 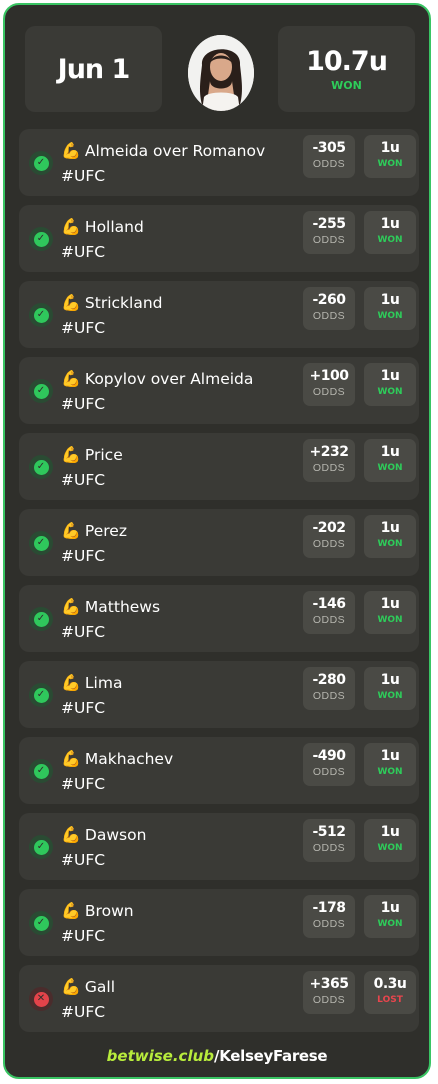 What do you see at coordinates (219, 618) in the screenshot?
I see `bet-row: ✓ 💪 Matthews #UFC -146 ODDS 1u WON` at bounding box center [219, 618].